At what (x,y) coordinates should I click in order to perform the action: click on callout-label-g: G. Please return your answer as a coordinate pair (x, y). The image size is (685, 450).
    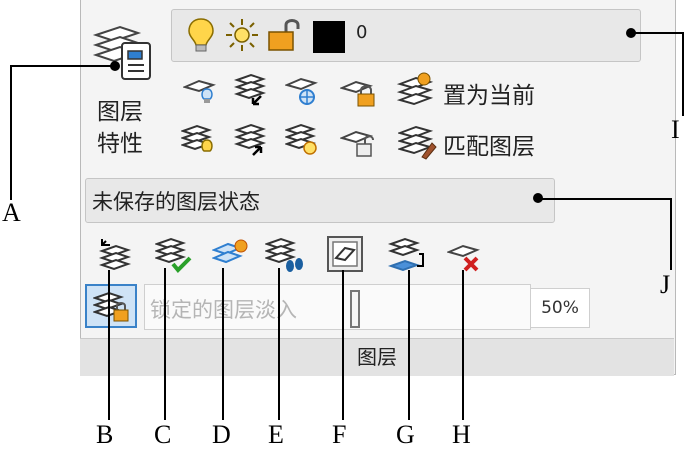
    Looking at the image, I should click on (405, 434).